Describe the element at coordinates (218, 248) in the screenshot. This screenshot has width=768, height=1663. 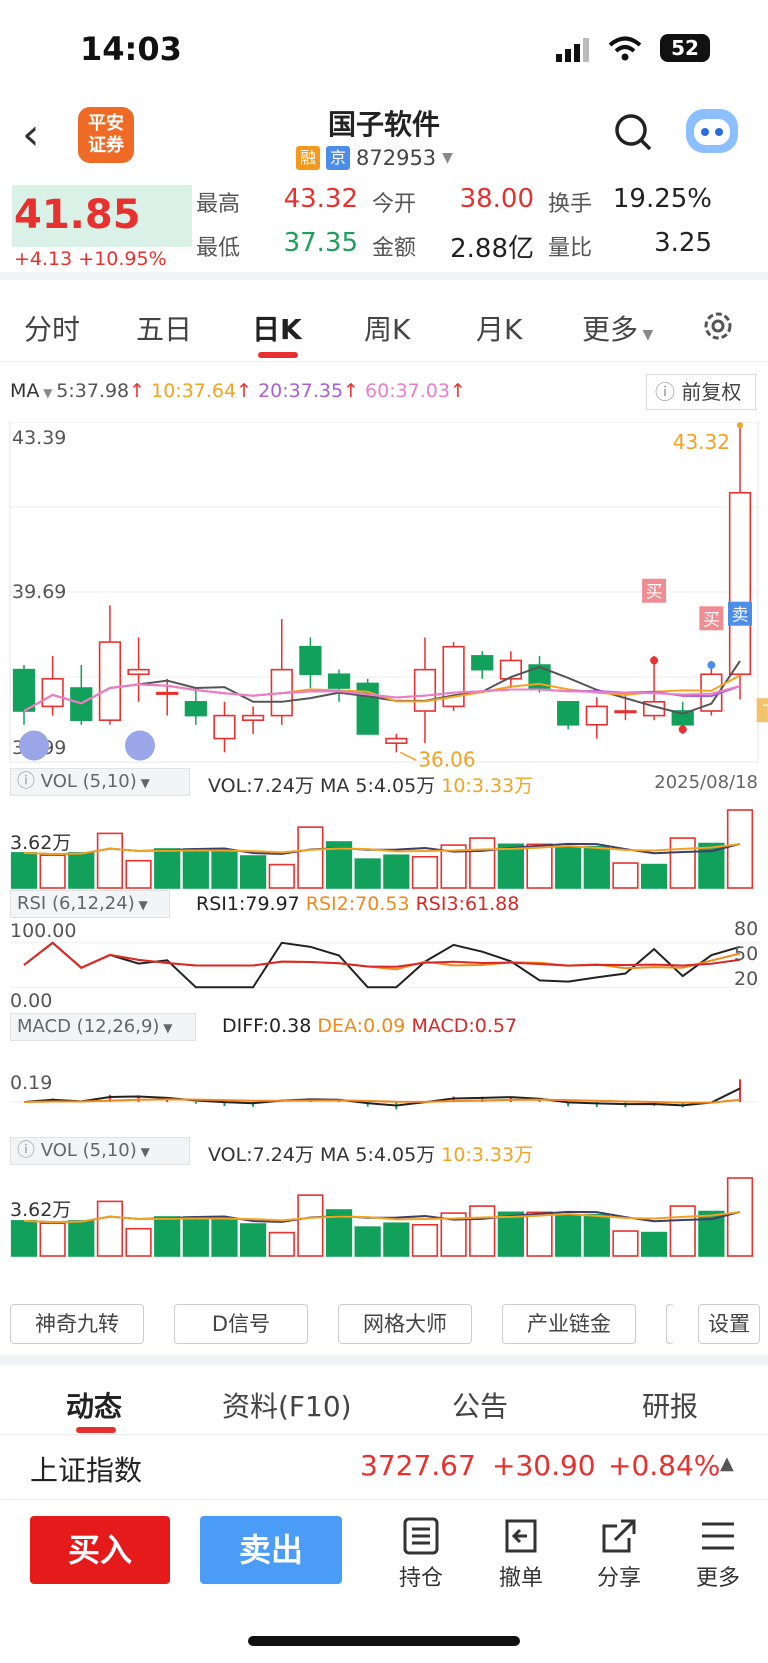
I see `quote-label: 最低` at that location.